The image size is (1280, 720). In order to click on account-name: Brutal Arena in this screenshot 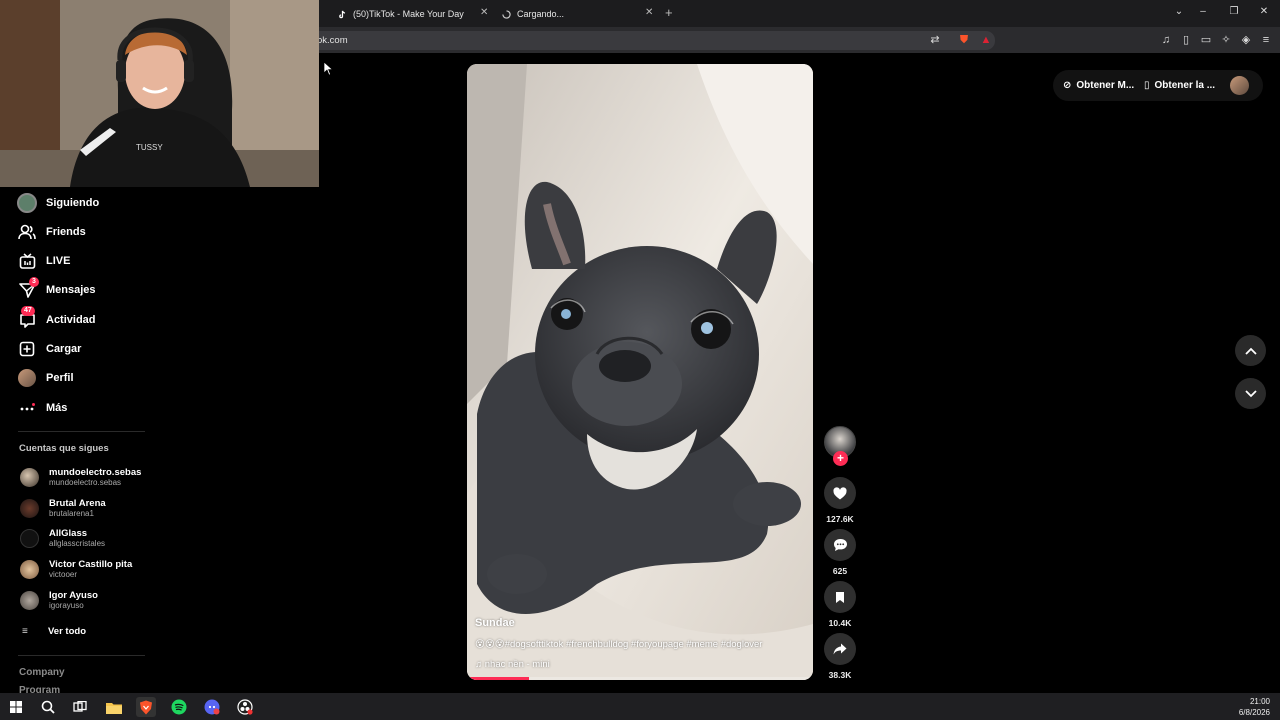, I will do `click(77, 503)`.